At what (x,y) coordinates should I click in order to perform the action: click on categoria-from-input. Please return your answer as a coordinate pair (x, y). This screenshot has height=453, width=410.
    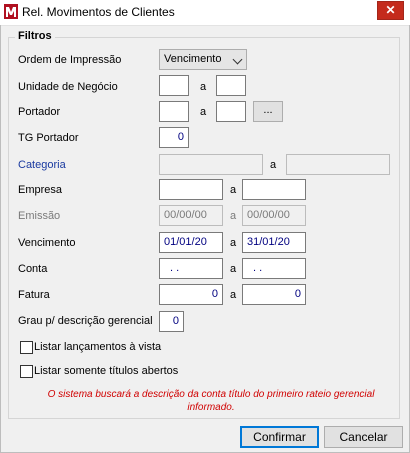
    Looking at the image, I should click on (211, 164).